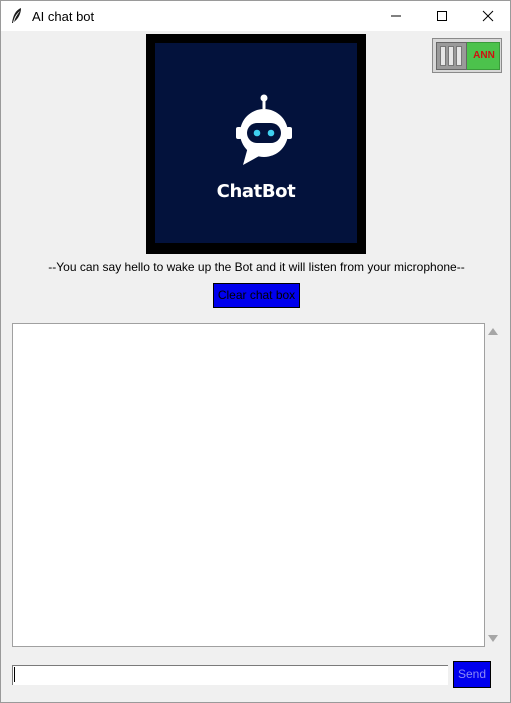 This screenshot has height=703, width=511. I want to click on maximize-button, so click(442, 16).